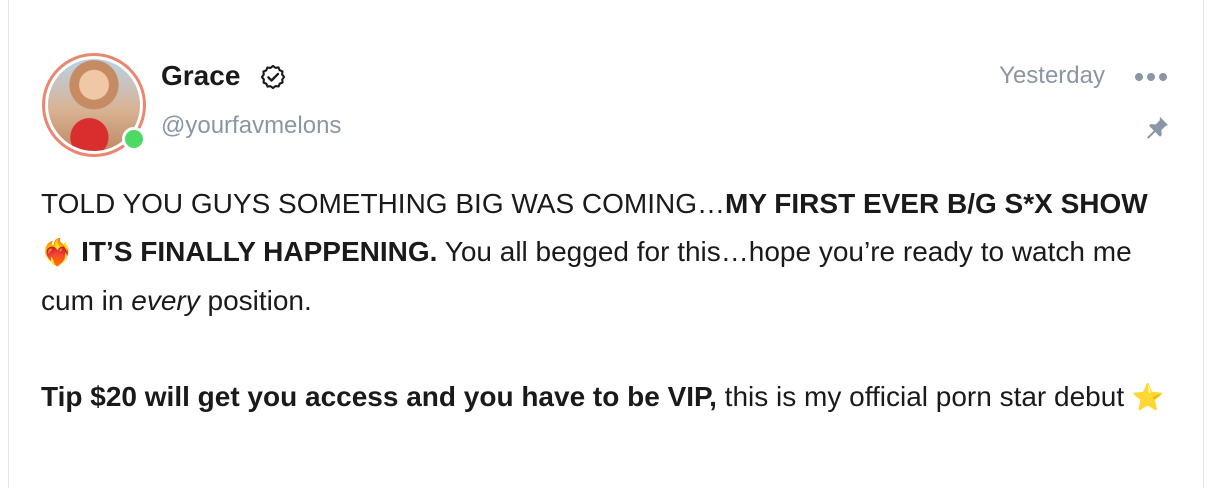  Describe the element at coordinates (57, 253) in the screenshot. I see `heart-on-fire-emoji: ❤️‍🔥` at that location.